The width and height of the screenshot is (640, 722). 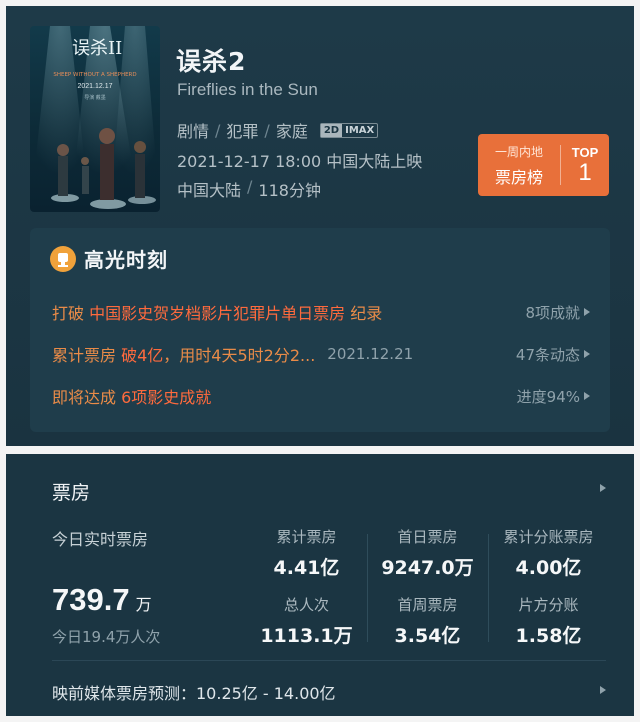 I want to click on rank-position: TOP 1, so click(x=585, y=165).